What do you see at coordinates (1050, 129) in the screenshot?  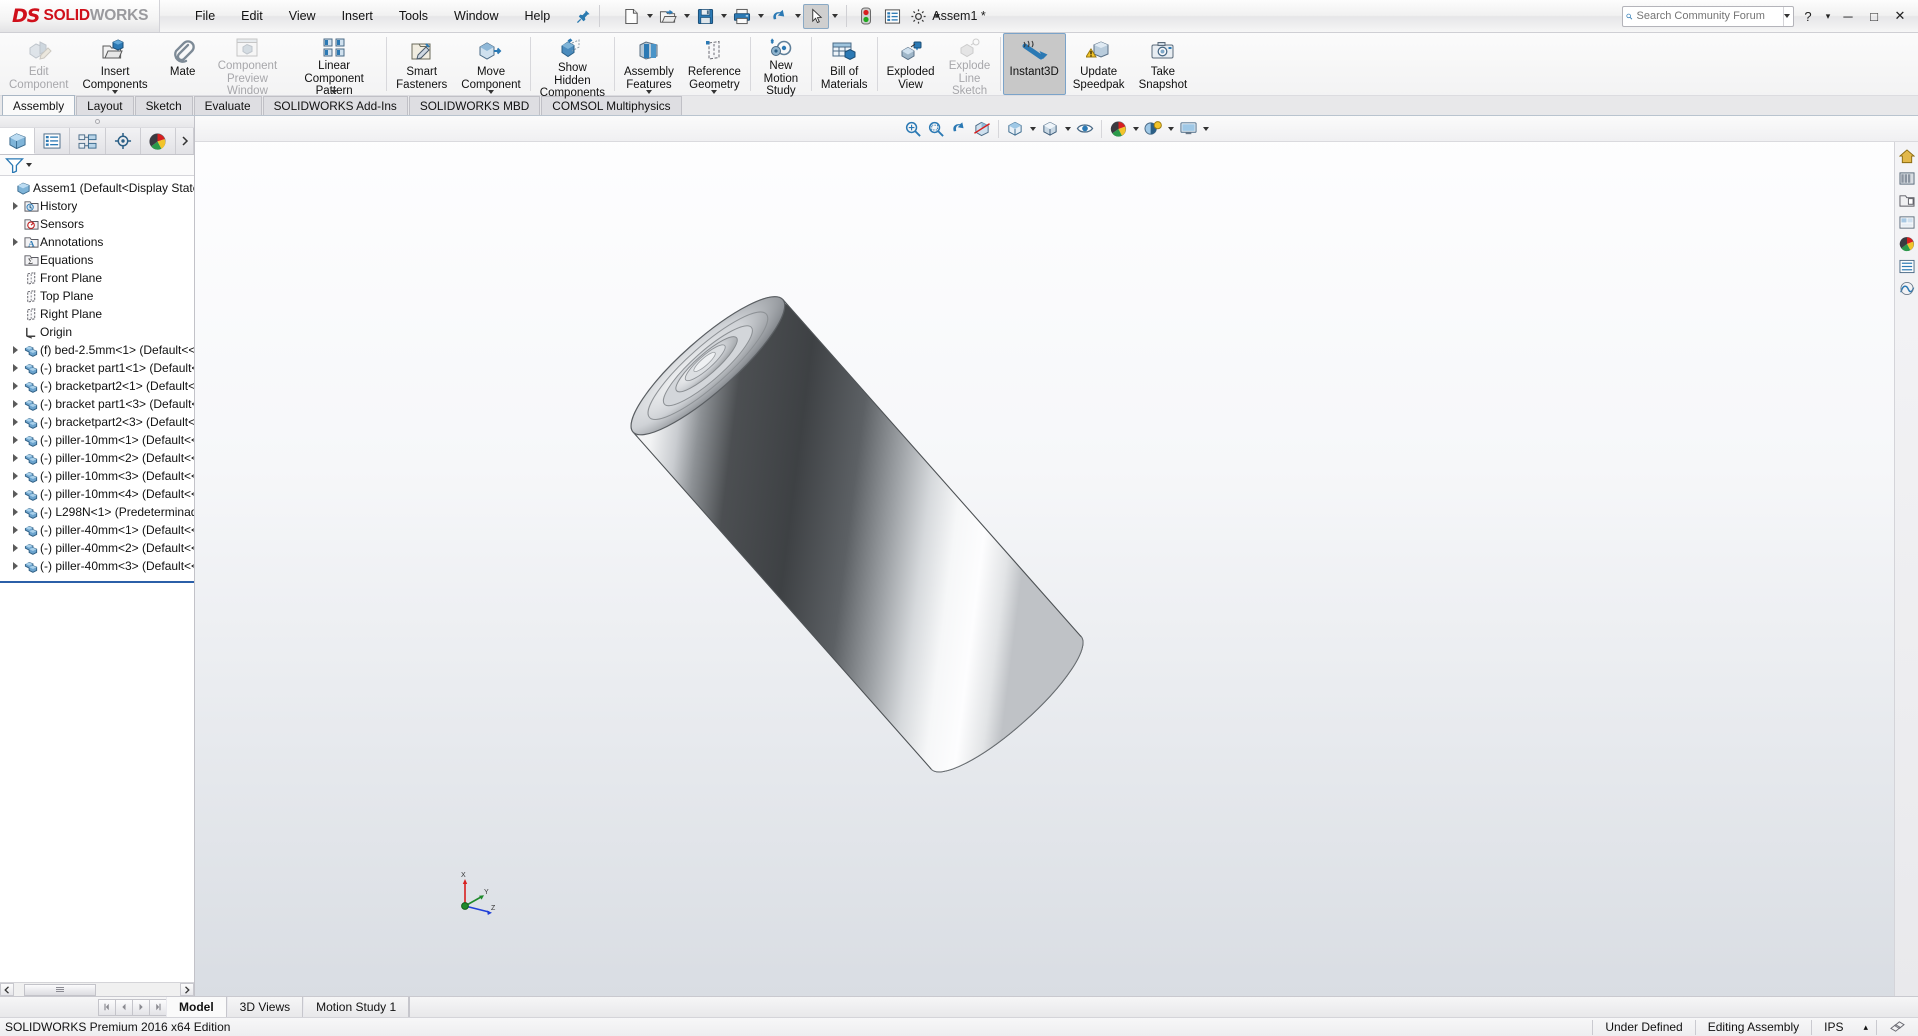 I see `display-style-button` at bounding box center [1050, 129].